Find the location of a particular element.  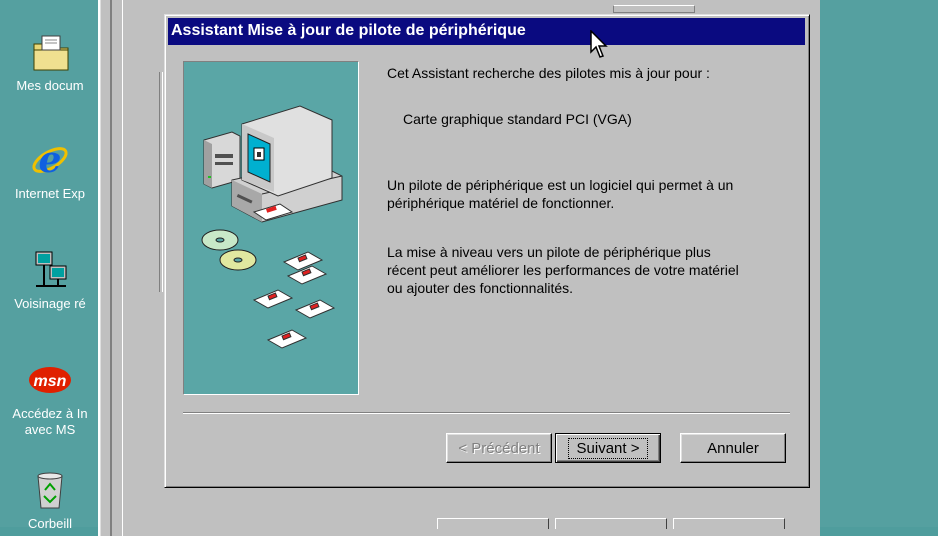

desktop-icon-label: Voisinage ré is located at coordinates (50, 303).